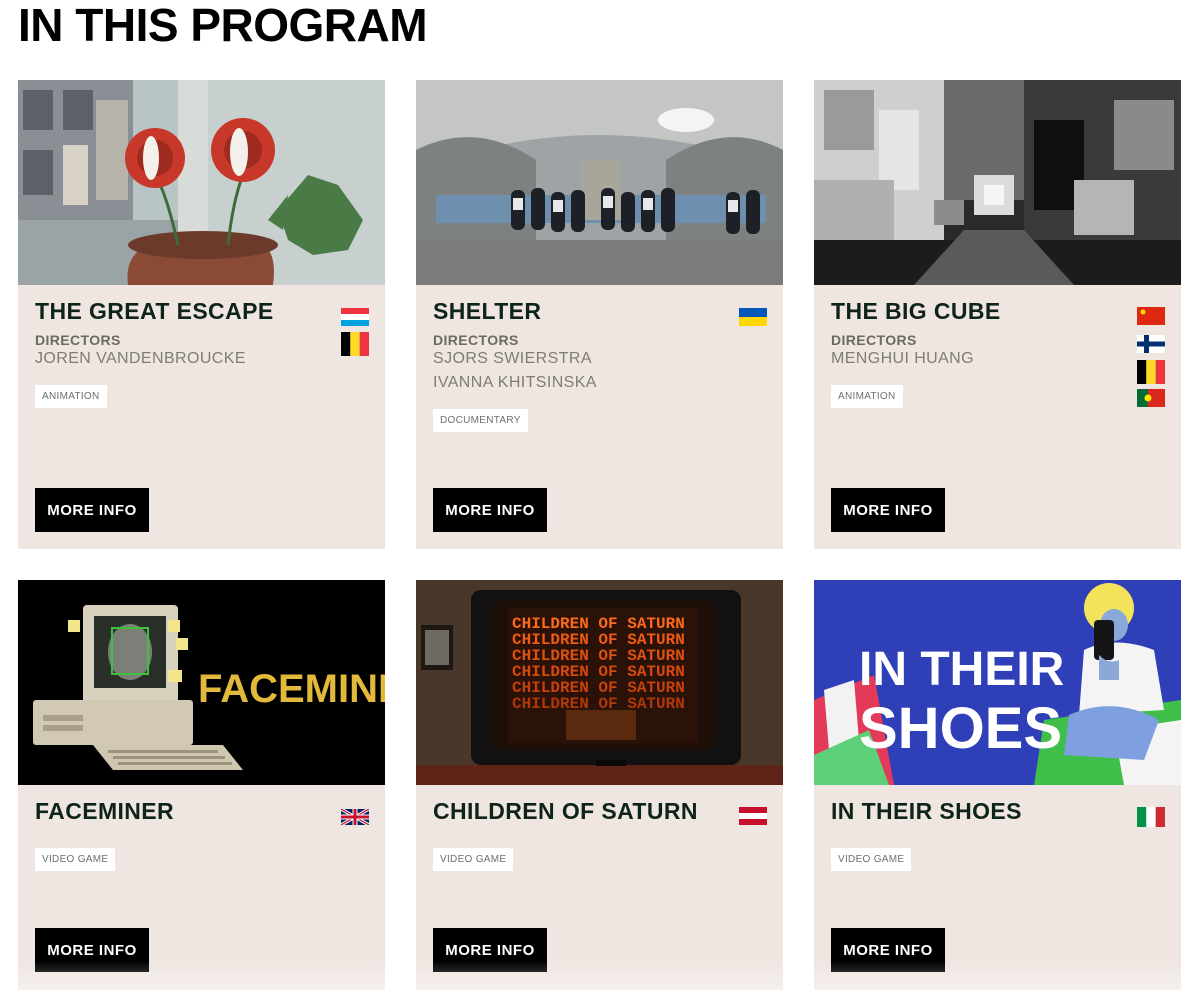 Image resolution: width=1200 pixels, height=1001 pixels. I want to click on flag-finland-icon, so click(1151, 344).